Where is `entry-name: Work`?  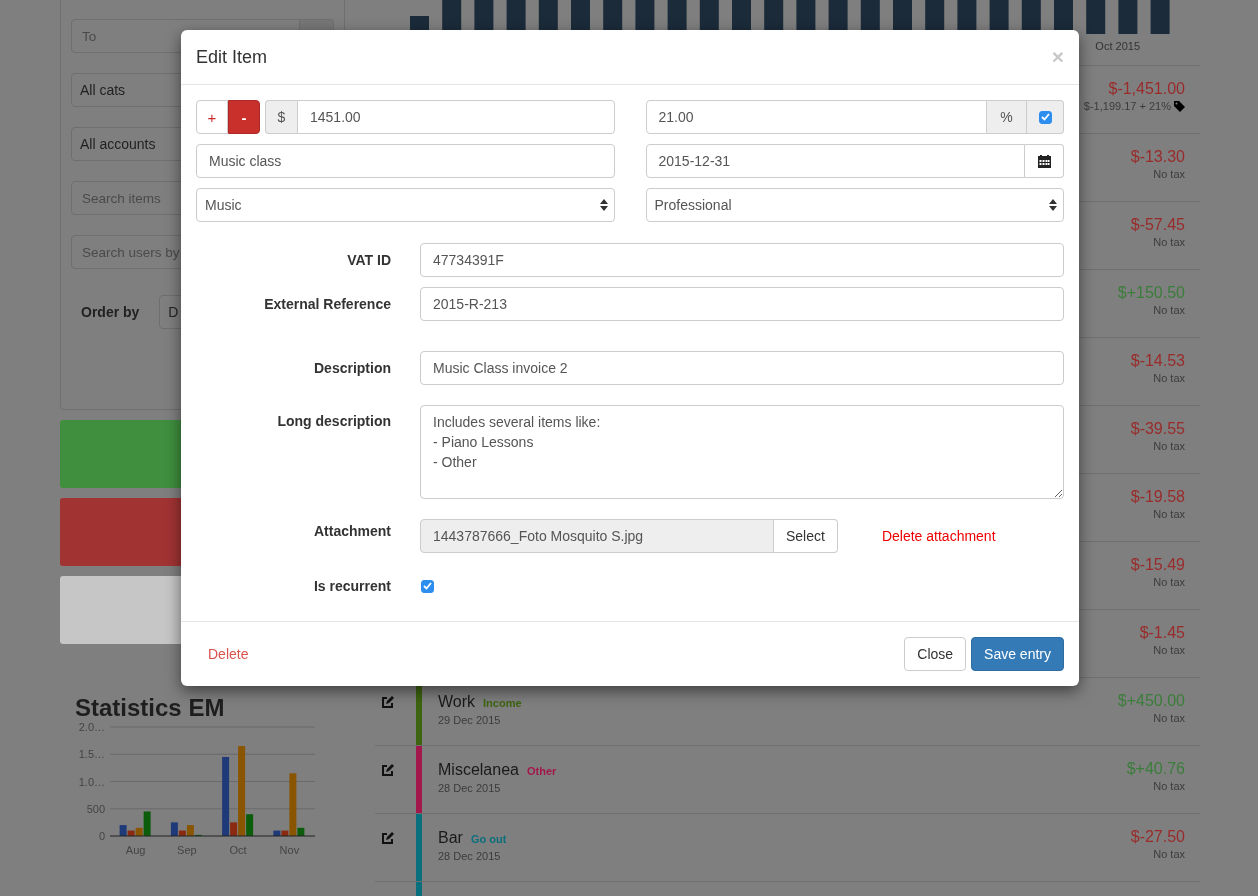 entry-name: Work is located at coordinates (457, 702).